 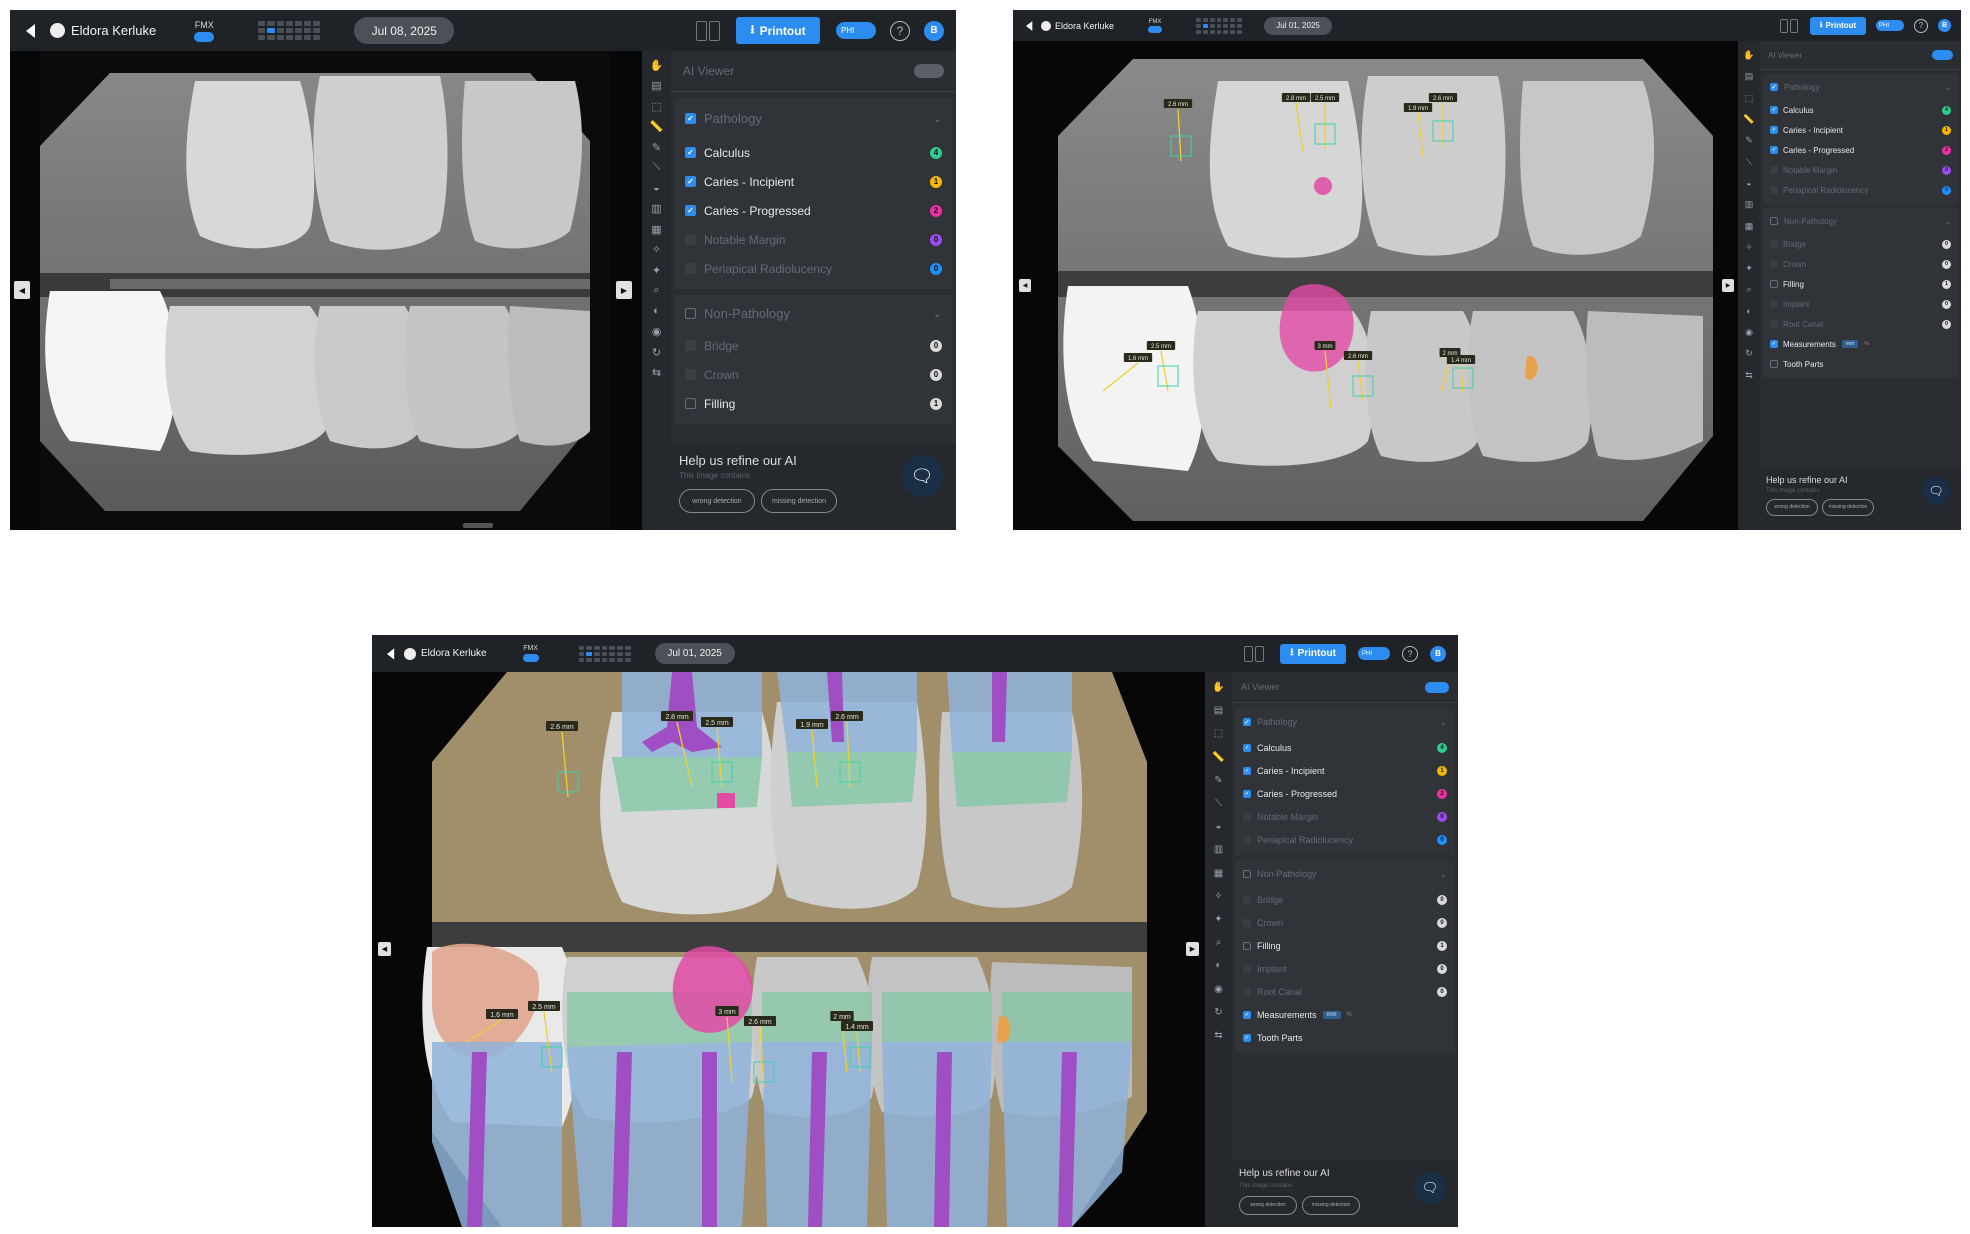 What do you see at coordinates (1374, 653) in the screenshot?
I see `phi-toggle: PHI` at bounding box center [1374, 653].